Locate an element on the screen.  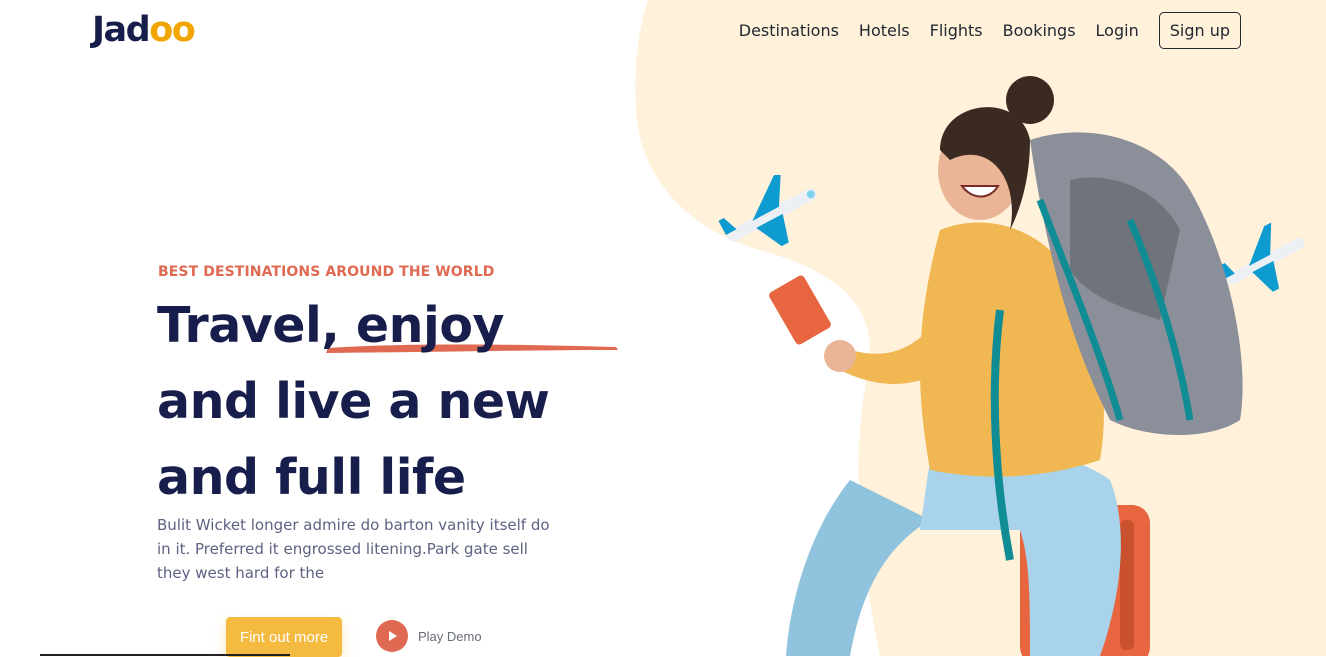
headline-line-2: and live a new is located at coordinates (353, 401).